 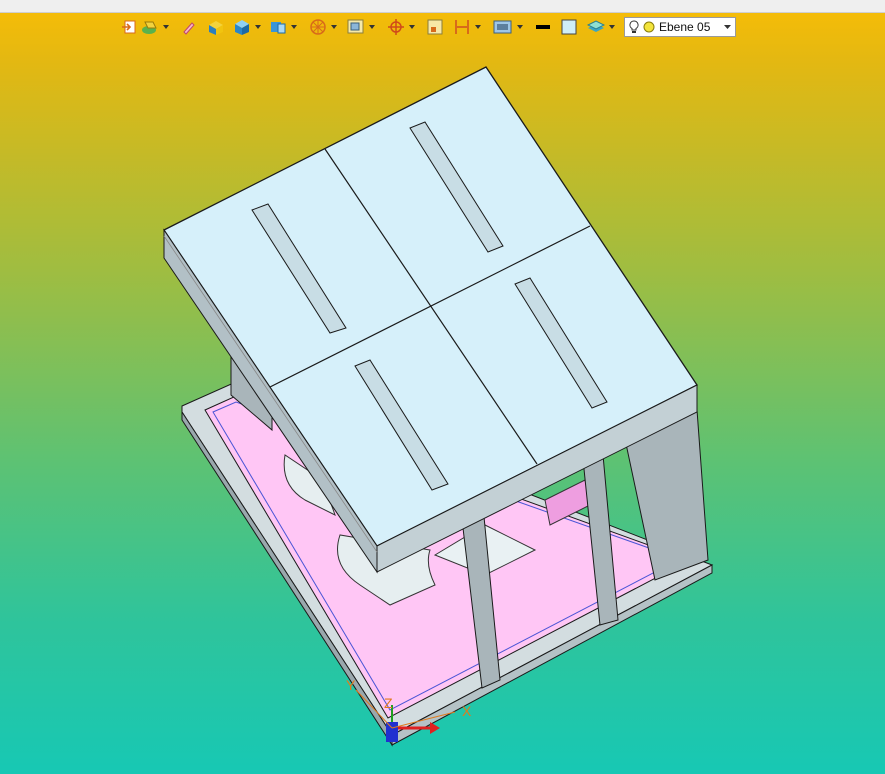 I want to click on view-dropdown, so click(x=294, y=27).